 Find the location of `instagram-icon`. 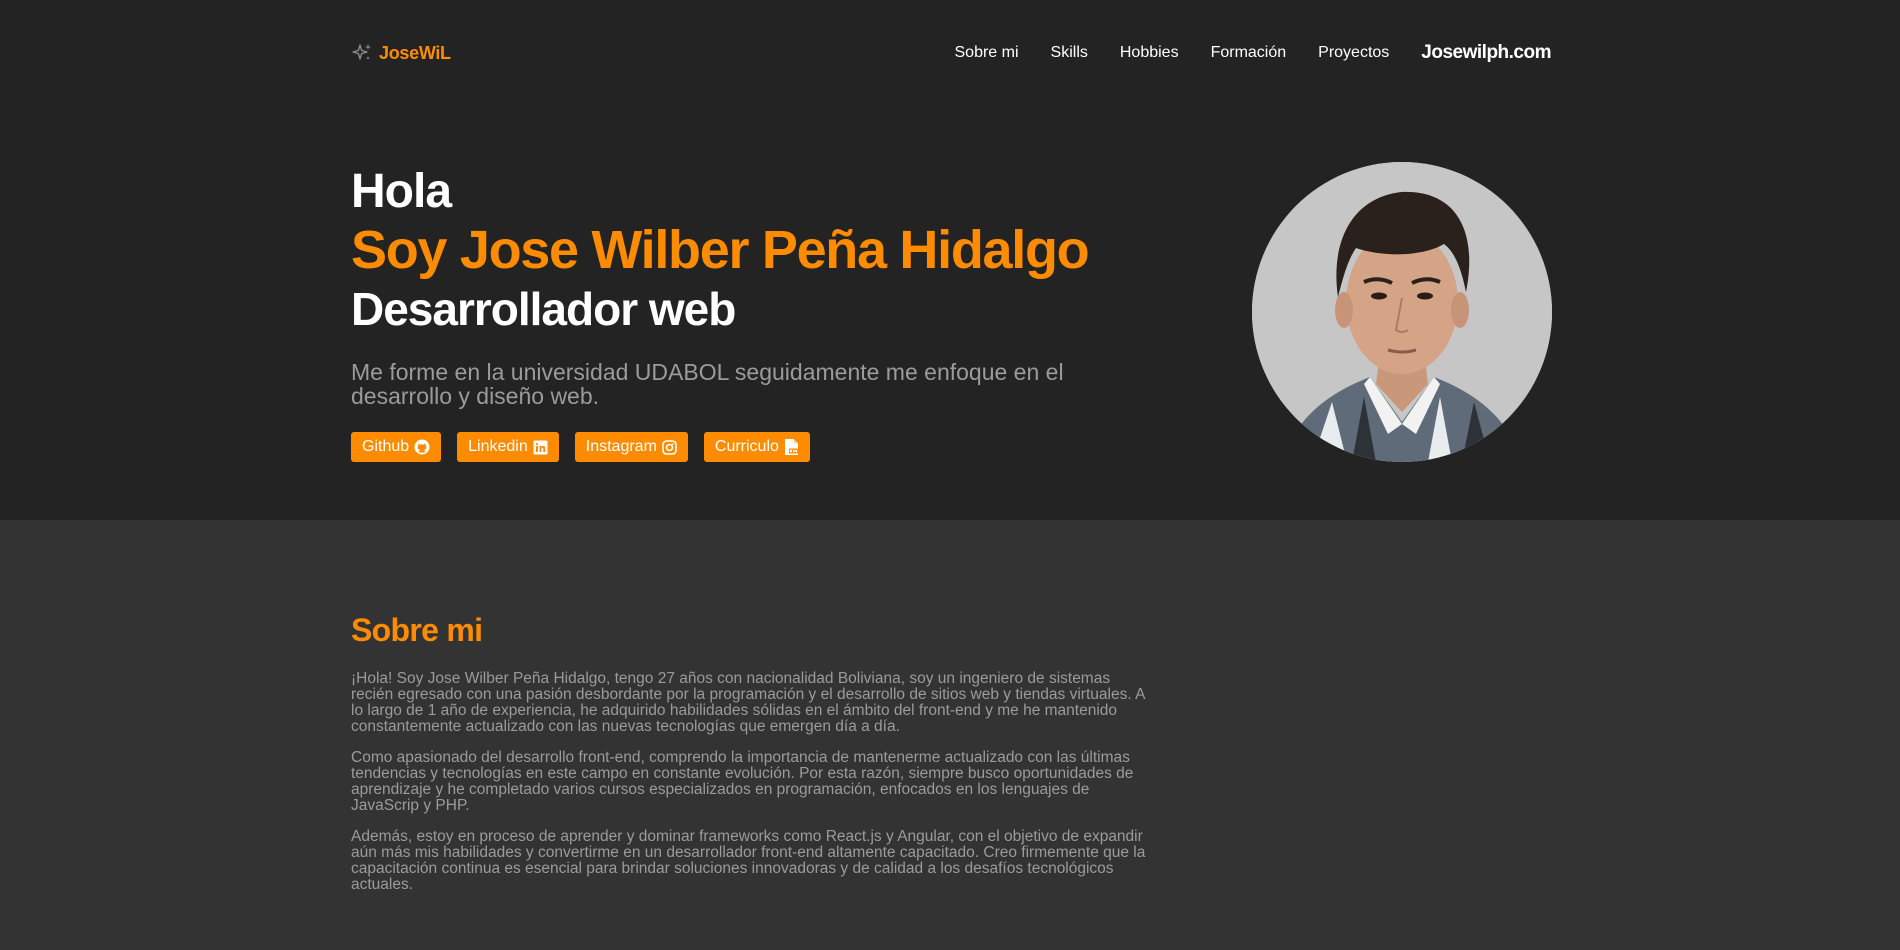

instagram-icon is located at coordinates (669, 447).